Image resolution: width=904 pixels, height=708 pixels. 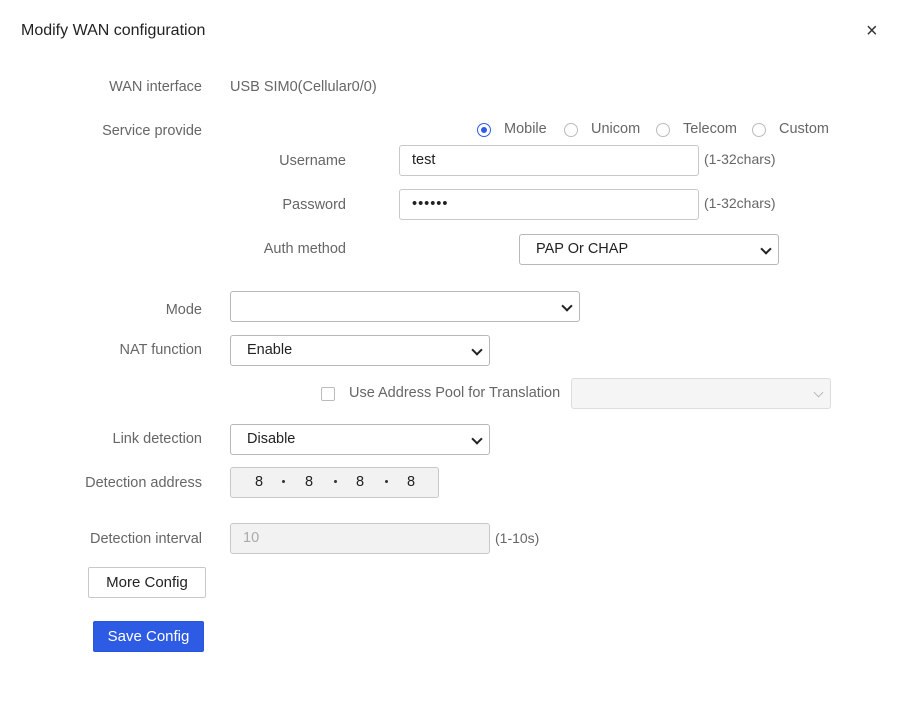 What do you see at coordinates (271, 439) in the screenshot?
I see `link-detection-value: Disable` at bounding box center [271, 439].